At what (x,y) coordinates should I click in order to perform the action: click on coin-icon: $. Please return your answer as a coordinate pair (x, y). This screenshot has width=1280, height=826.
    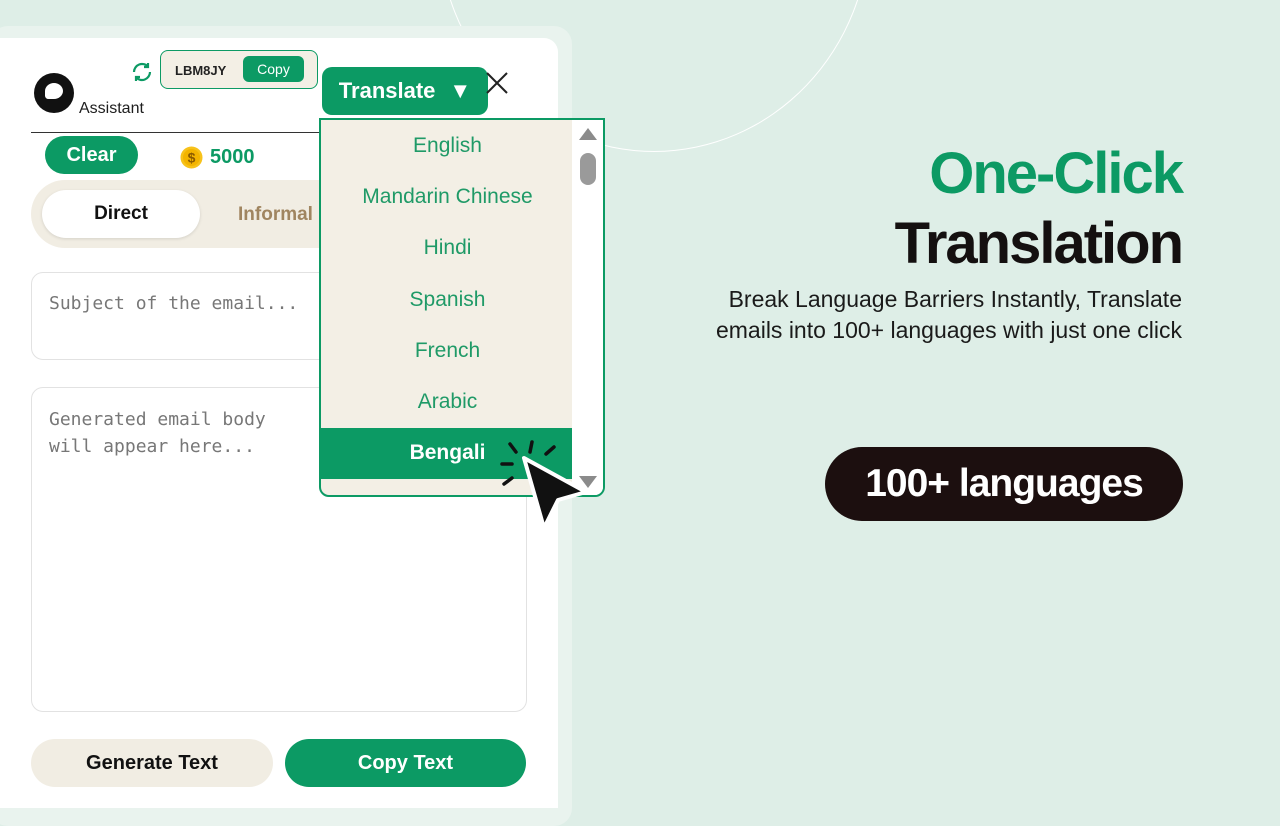
    Looking at the image, I should click on (191, 157).